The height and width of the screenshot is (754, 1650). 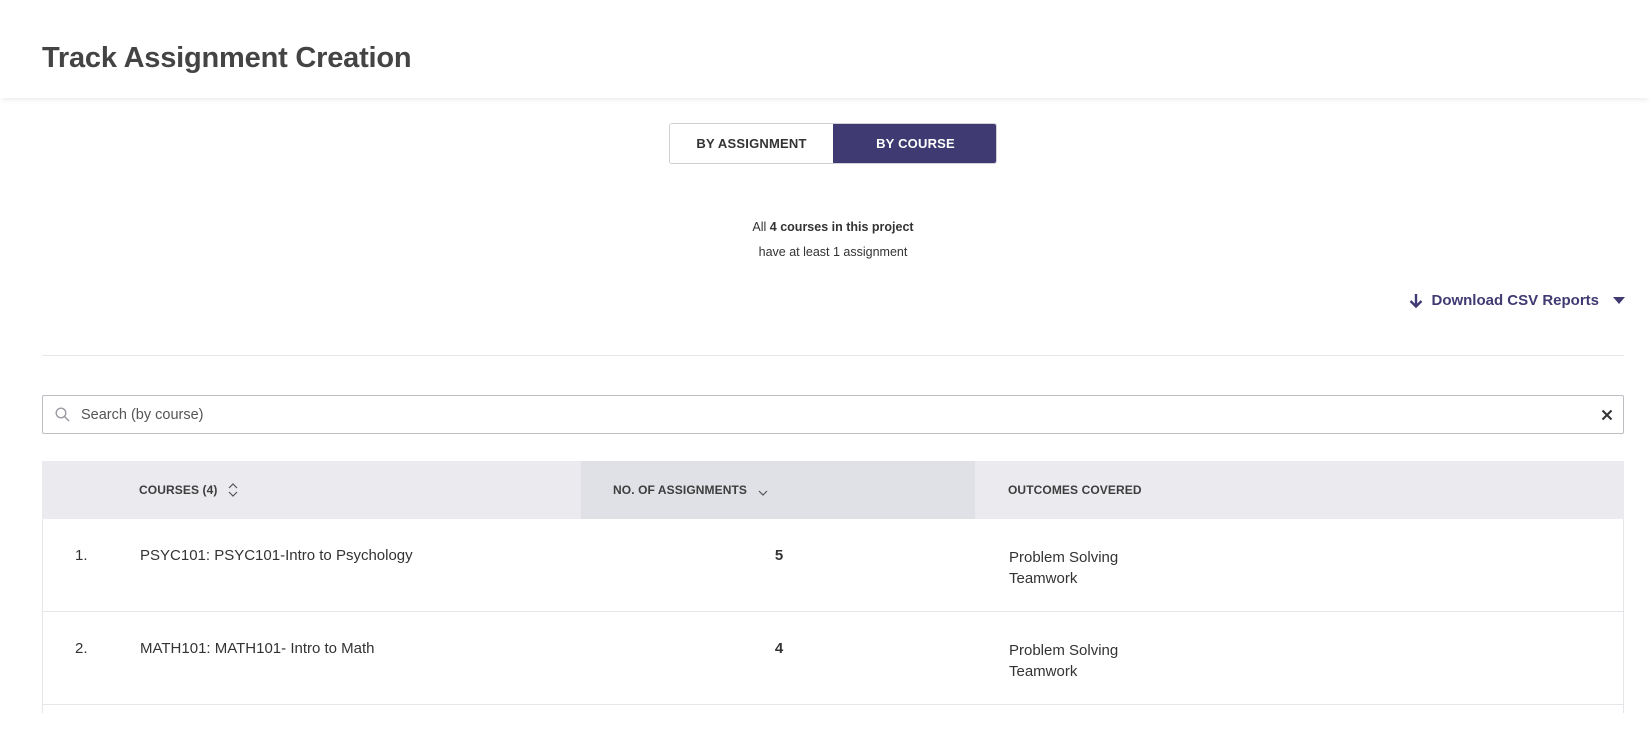 What do you see at coordinates (833, 355) in the screenshot?
I see `section-divider` at bounding box center [833, 355].